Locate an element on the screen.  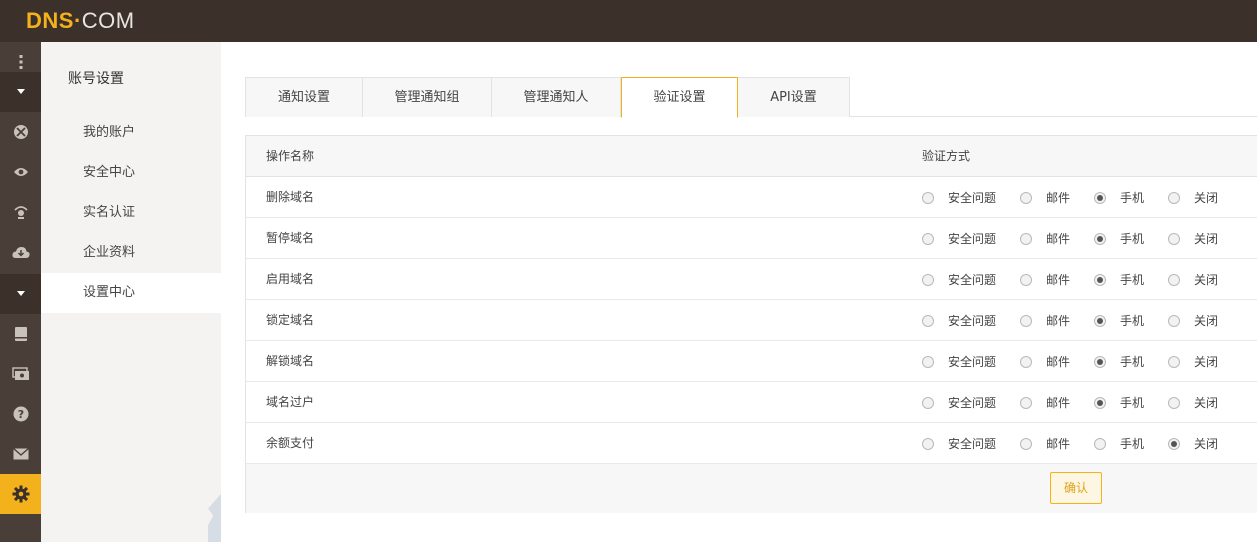
sidebar-item-settings-center: 设置中心 is located at coordinates (131, 293).